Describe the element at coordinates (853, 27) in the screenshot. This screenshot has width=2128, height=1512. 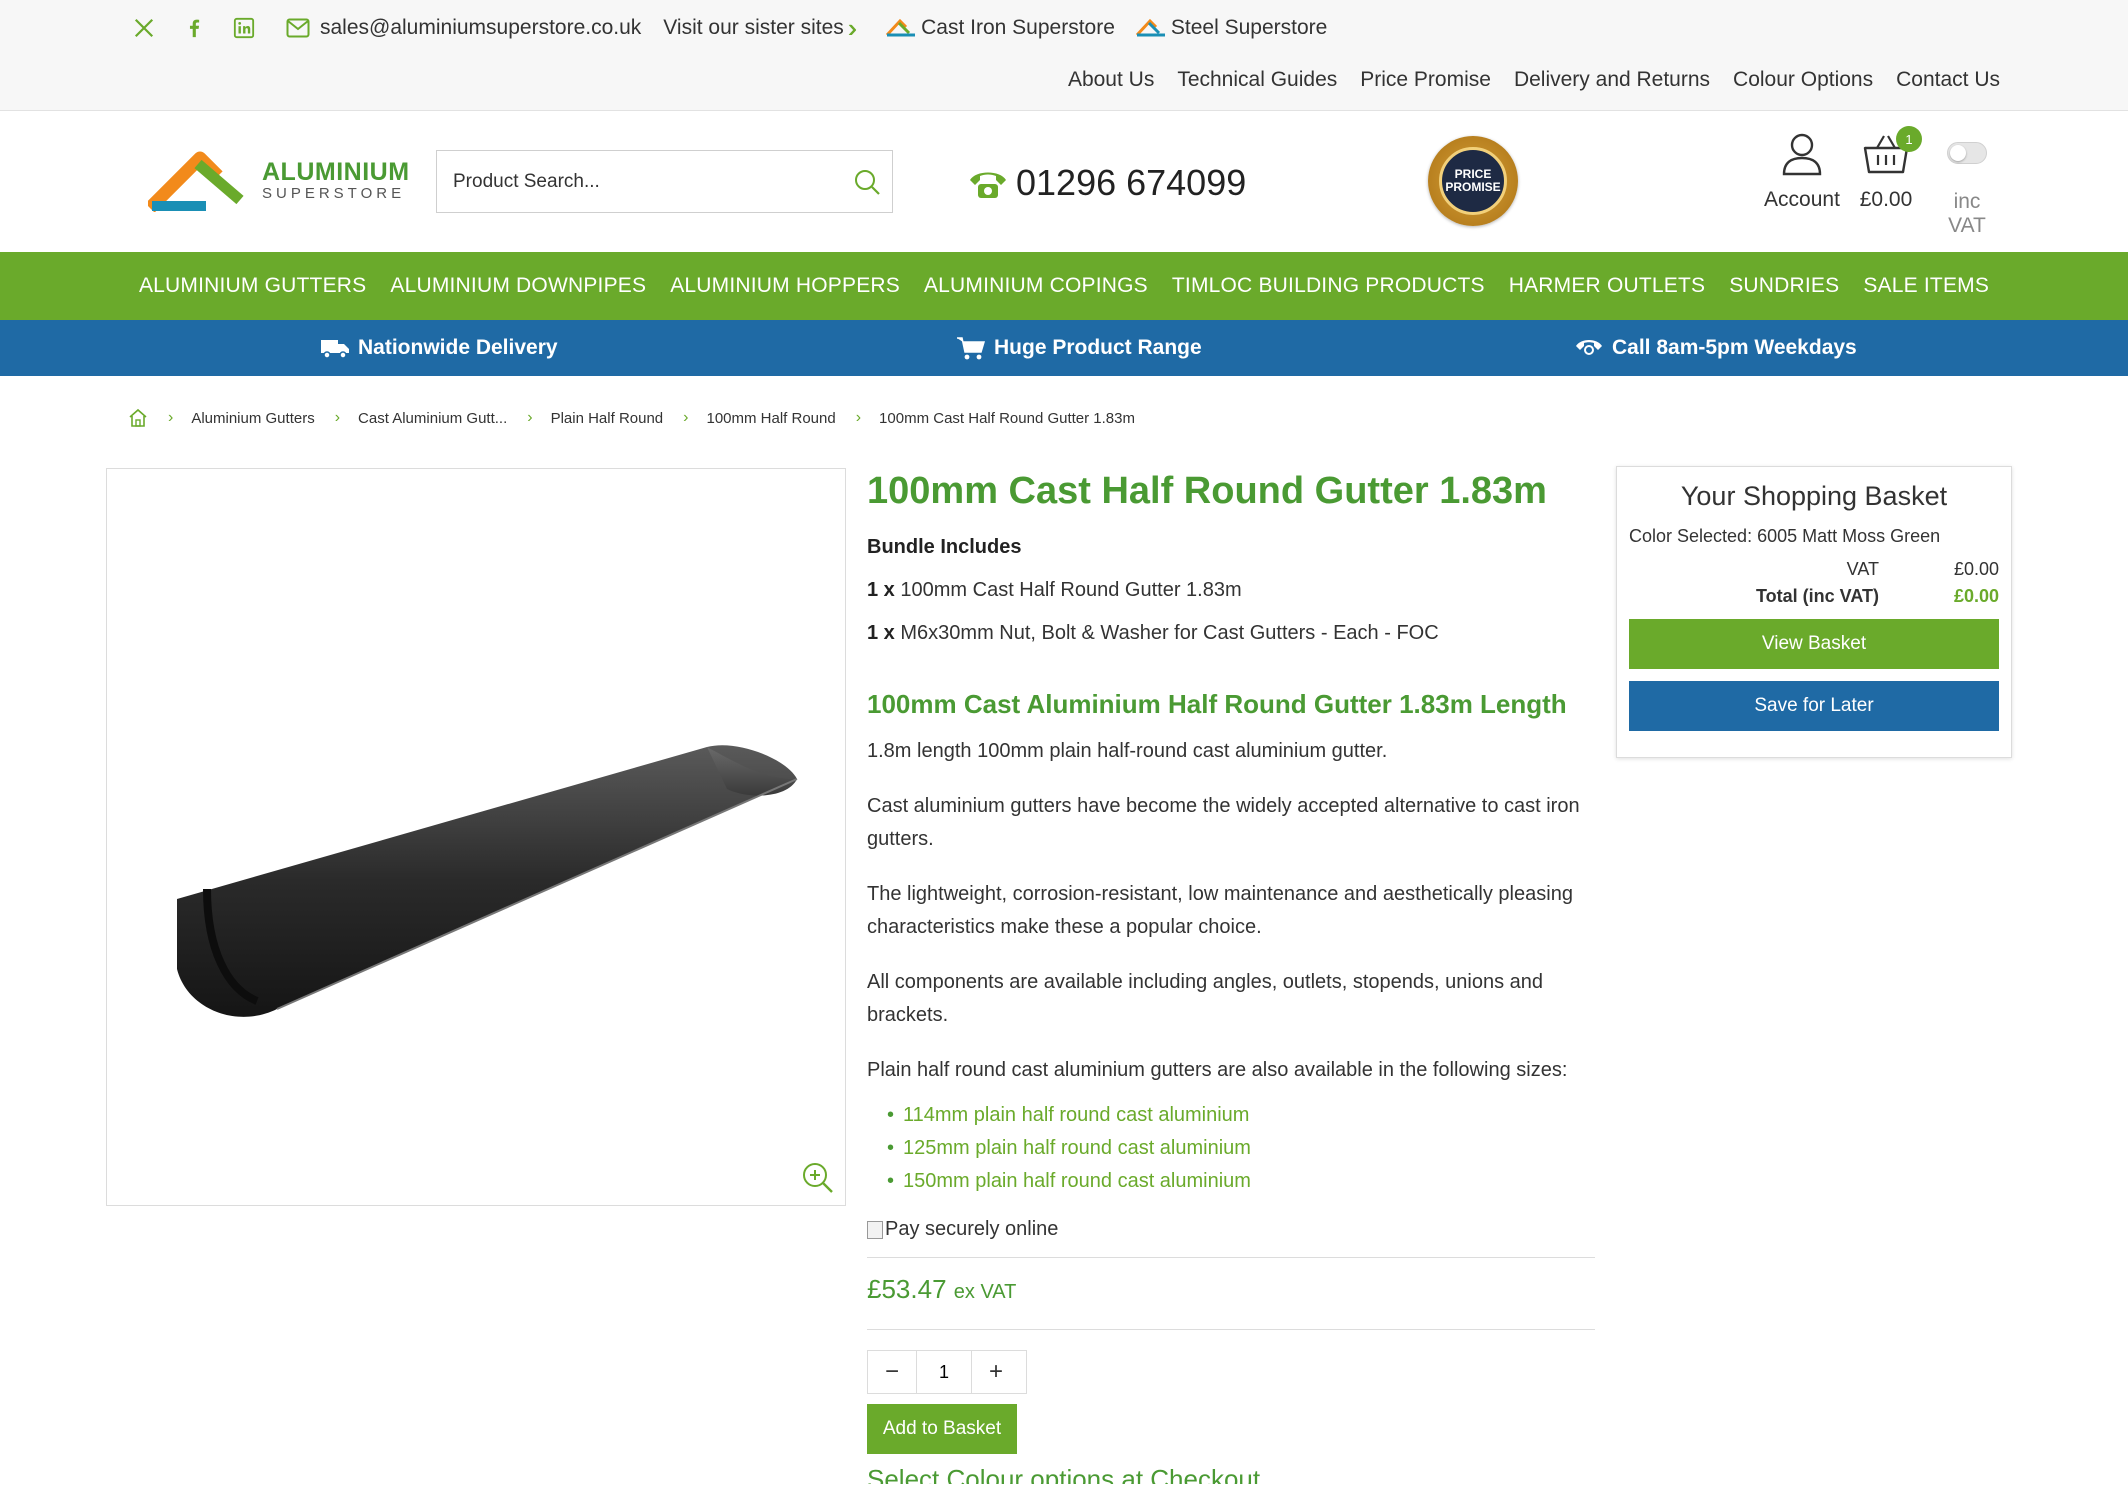
I see `double-chevron-icon: ››` at that location.